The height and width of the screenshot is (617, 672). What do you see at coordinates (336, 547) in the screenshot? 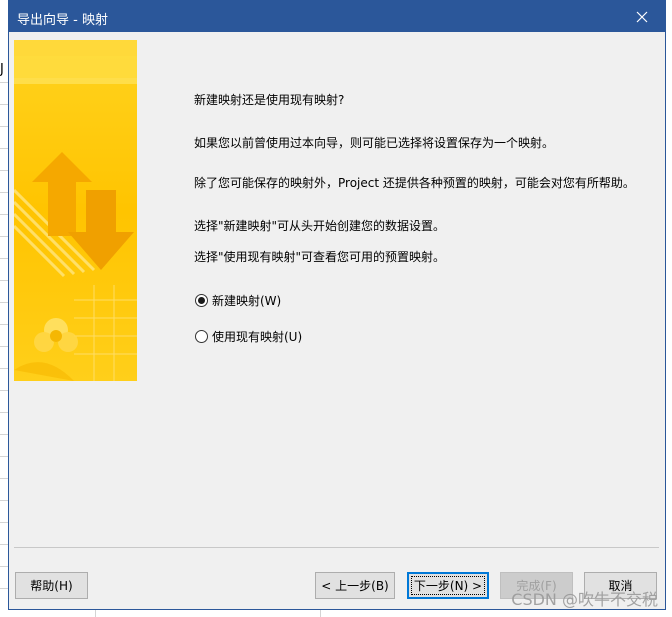
I see `button-separator` at bounding box center [336, 547].